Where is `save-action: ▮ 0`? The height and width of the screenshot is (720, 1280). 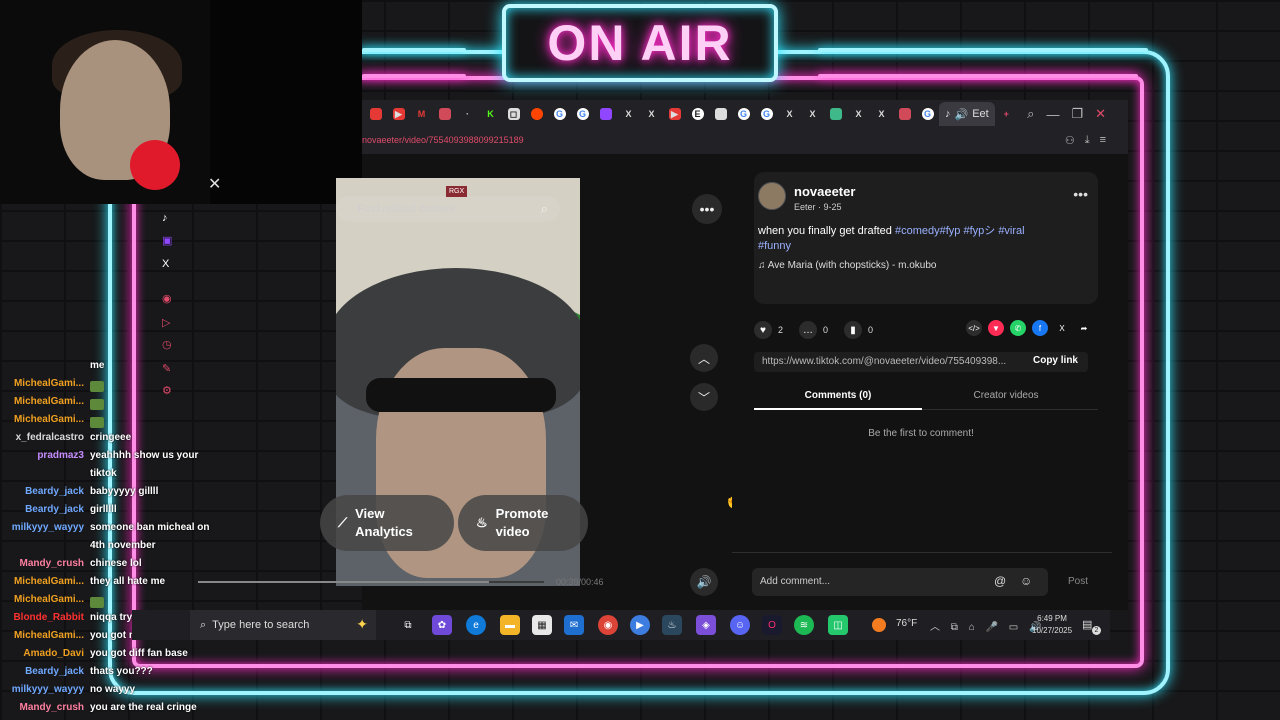
save-action: ▮ 0 is located at coordinates (858, 330).